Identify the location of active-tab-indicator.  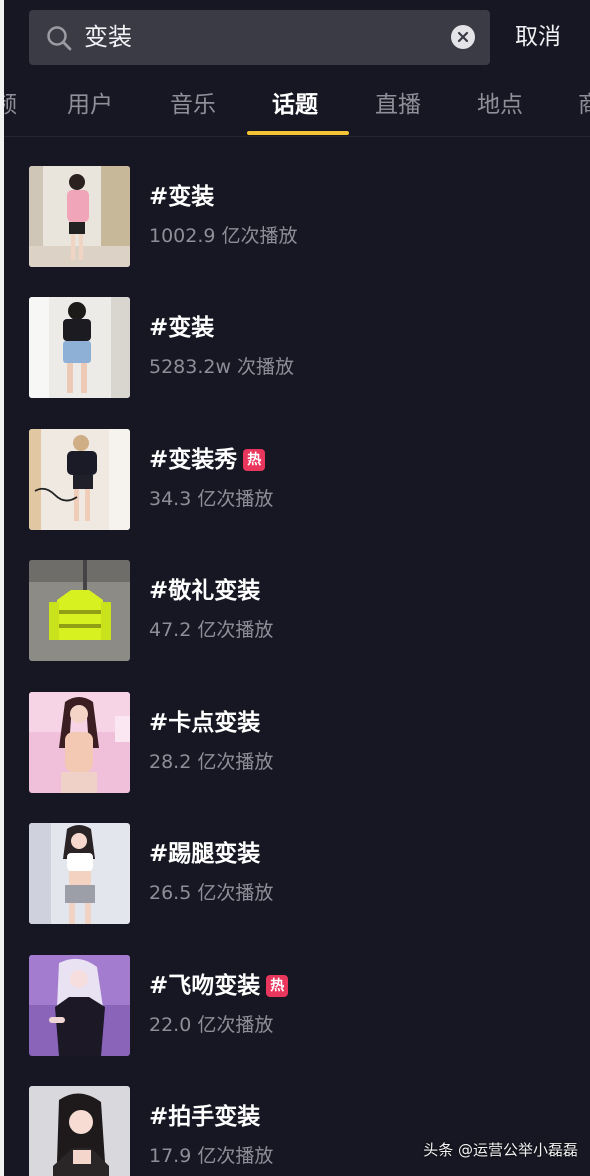
(298, 133).